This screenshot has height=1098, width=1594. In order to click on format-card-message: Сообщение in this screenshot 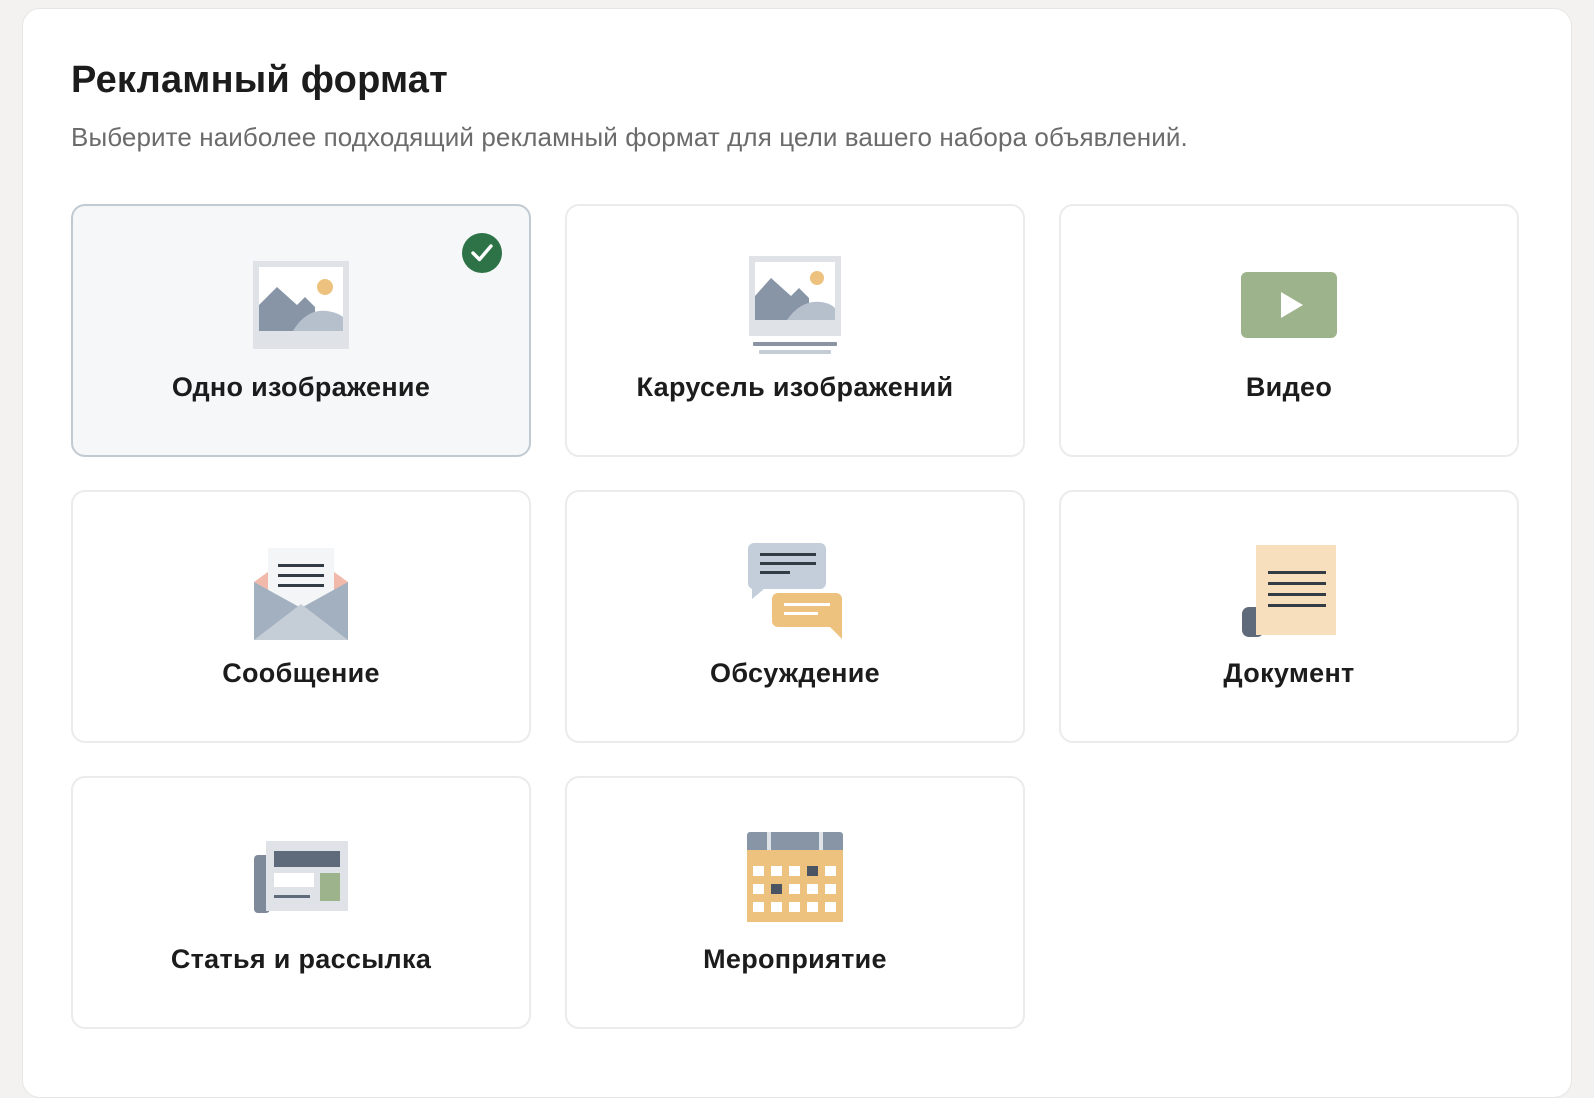, I will do `click(301, 616)`.